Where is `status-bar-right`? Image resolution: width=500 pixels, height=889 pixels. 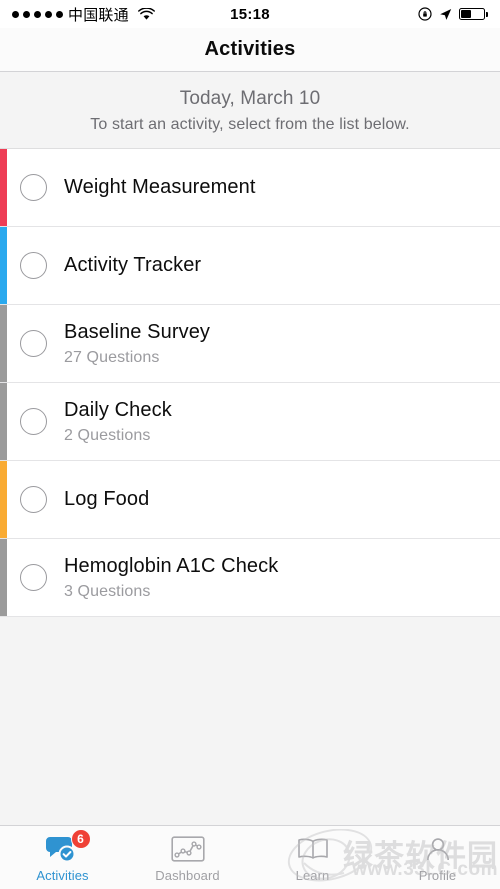
status-bar-right is located at coordinates (453, 14).